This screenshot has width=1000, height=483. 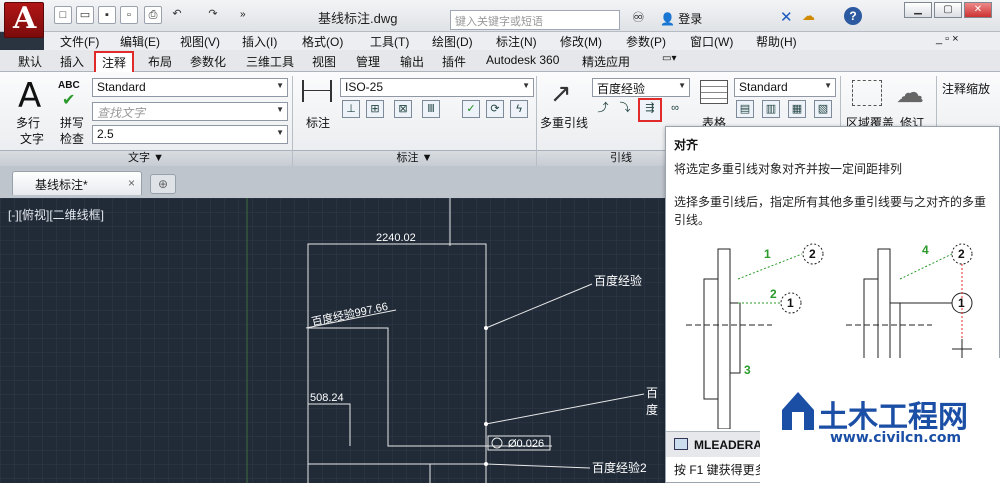 I want to click on login-button: 👤 登录, so click(x=681, y=18).